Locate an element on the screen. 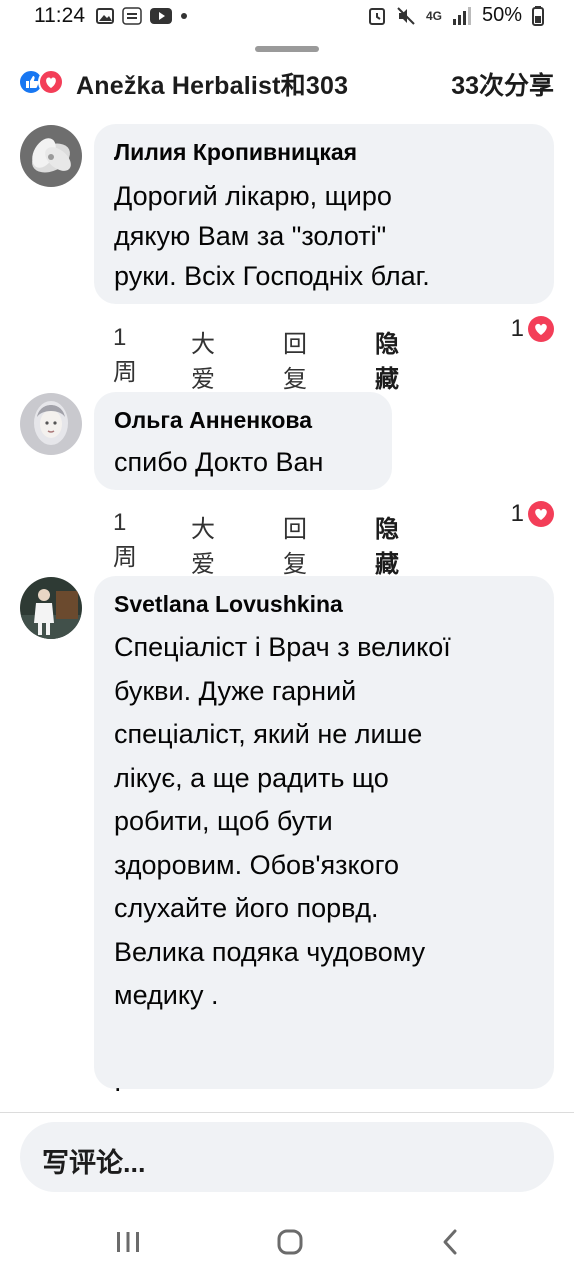 The height and width of the screenshot is (1280, 574). comment-text: спибо Докто Ван is located at coordinates (219, 462).